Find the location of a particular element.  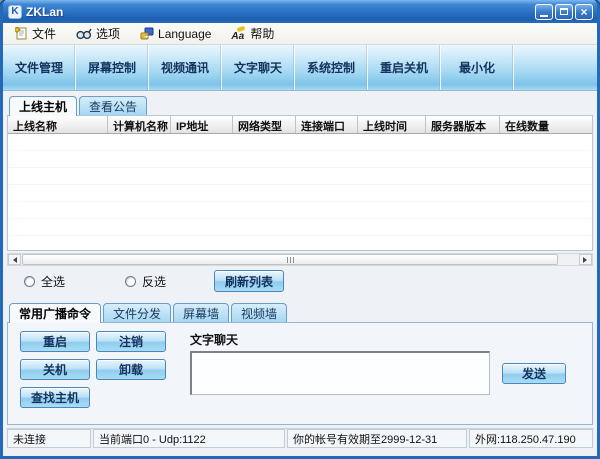

status-account-expiry: 你的帐号有效期至2999-12-31 is located at coordinates (377, 438).